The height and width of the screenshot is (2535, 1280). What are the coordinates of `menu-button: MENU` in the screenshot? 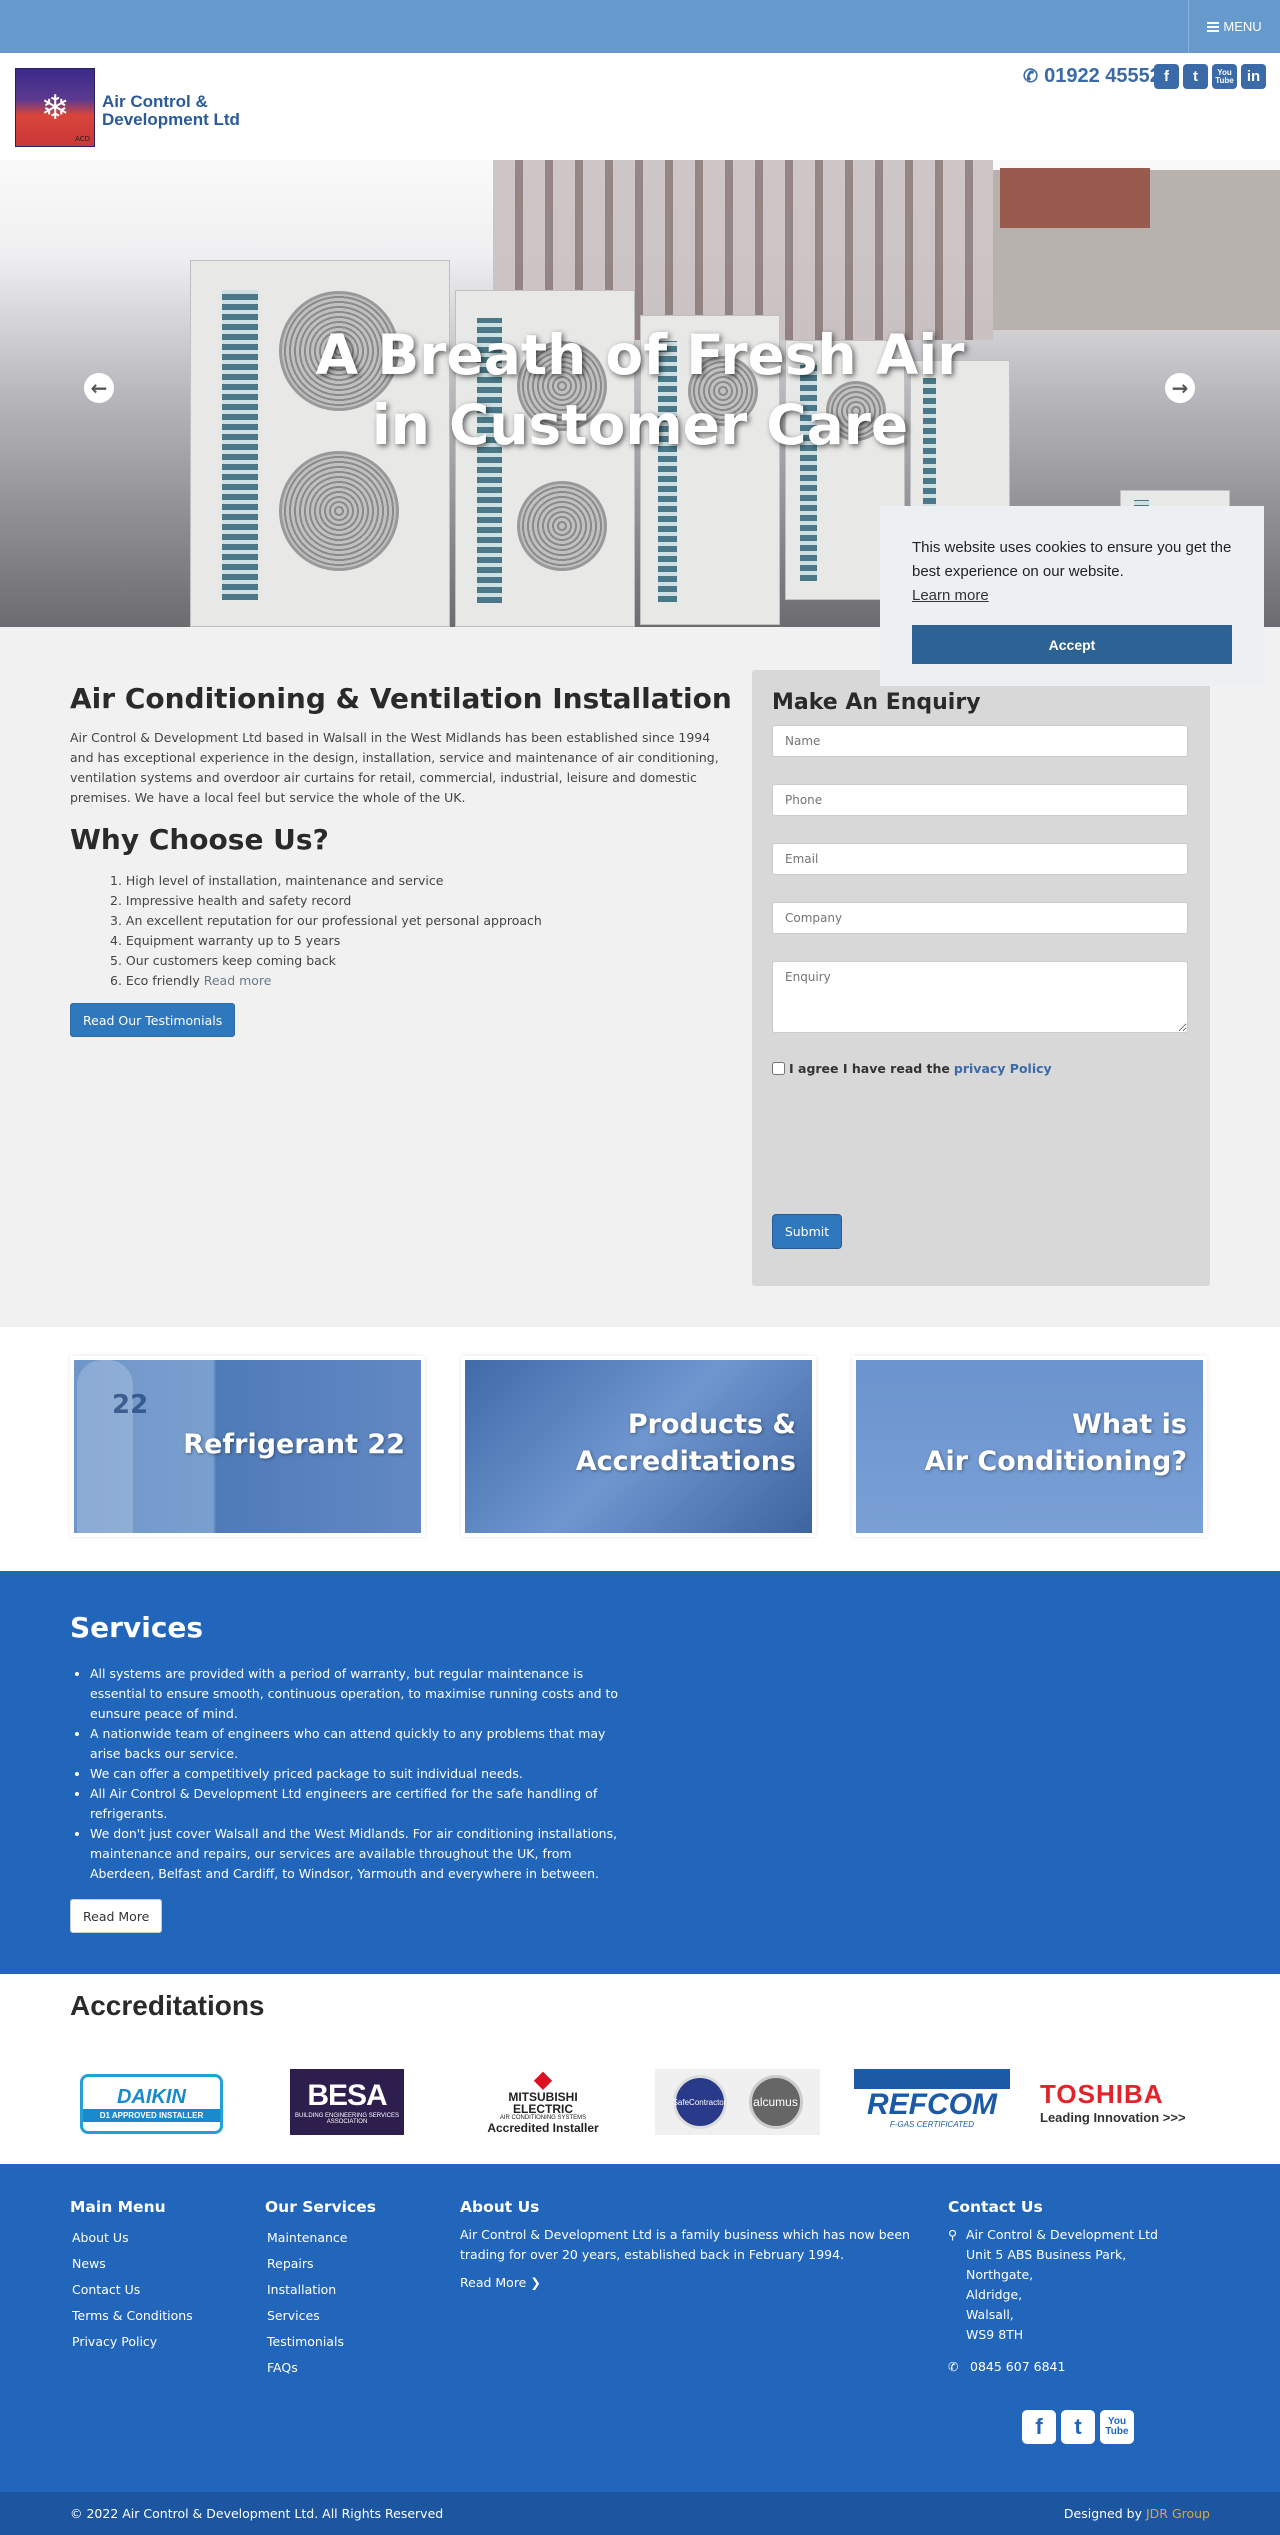 It's located at (1234, 26).